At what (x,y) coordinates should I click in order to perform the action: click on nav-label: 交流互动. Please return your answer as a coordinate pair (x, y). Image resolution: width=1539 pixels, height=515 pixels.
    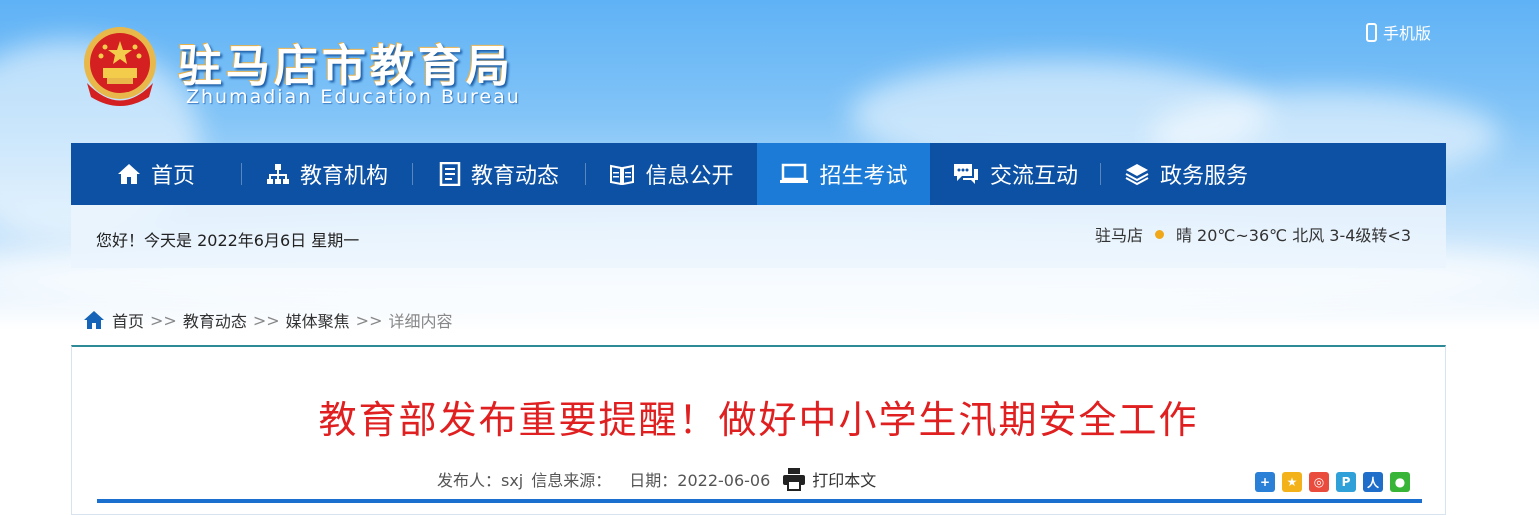
    Looking at the image, I should click on (1033, 176).